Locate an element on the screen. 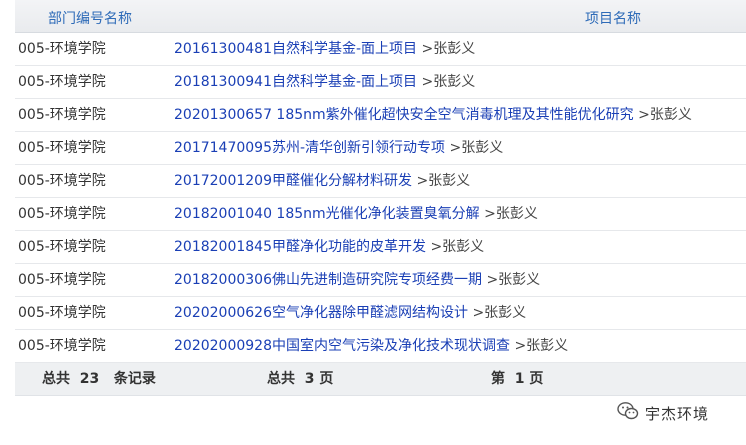 The width and height of the screenshot is (746, 445). total-pages: 总共 3 页 is located at coordinates (300, 379).